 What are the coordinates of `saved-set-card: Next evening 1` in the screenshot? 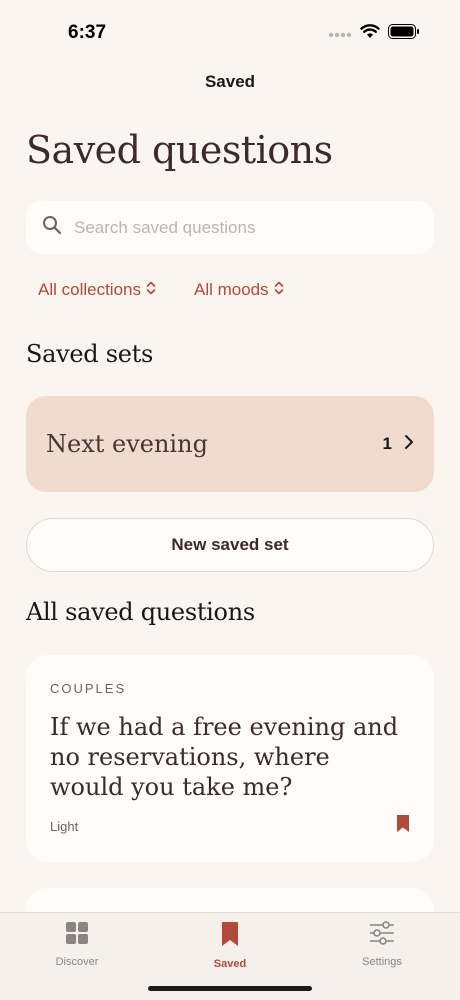 It's located at (230, 444).